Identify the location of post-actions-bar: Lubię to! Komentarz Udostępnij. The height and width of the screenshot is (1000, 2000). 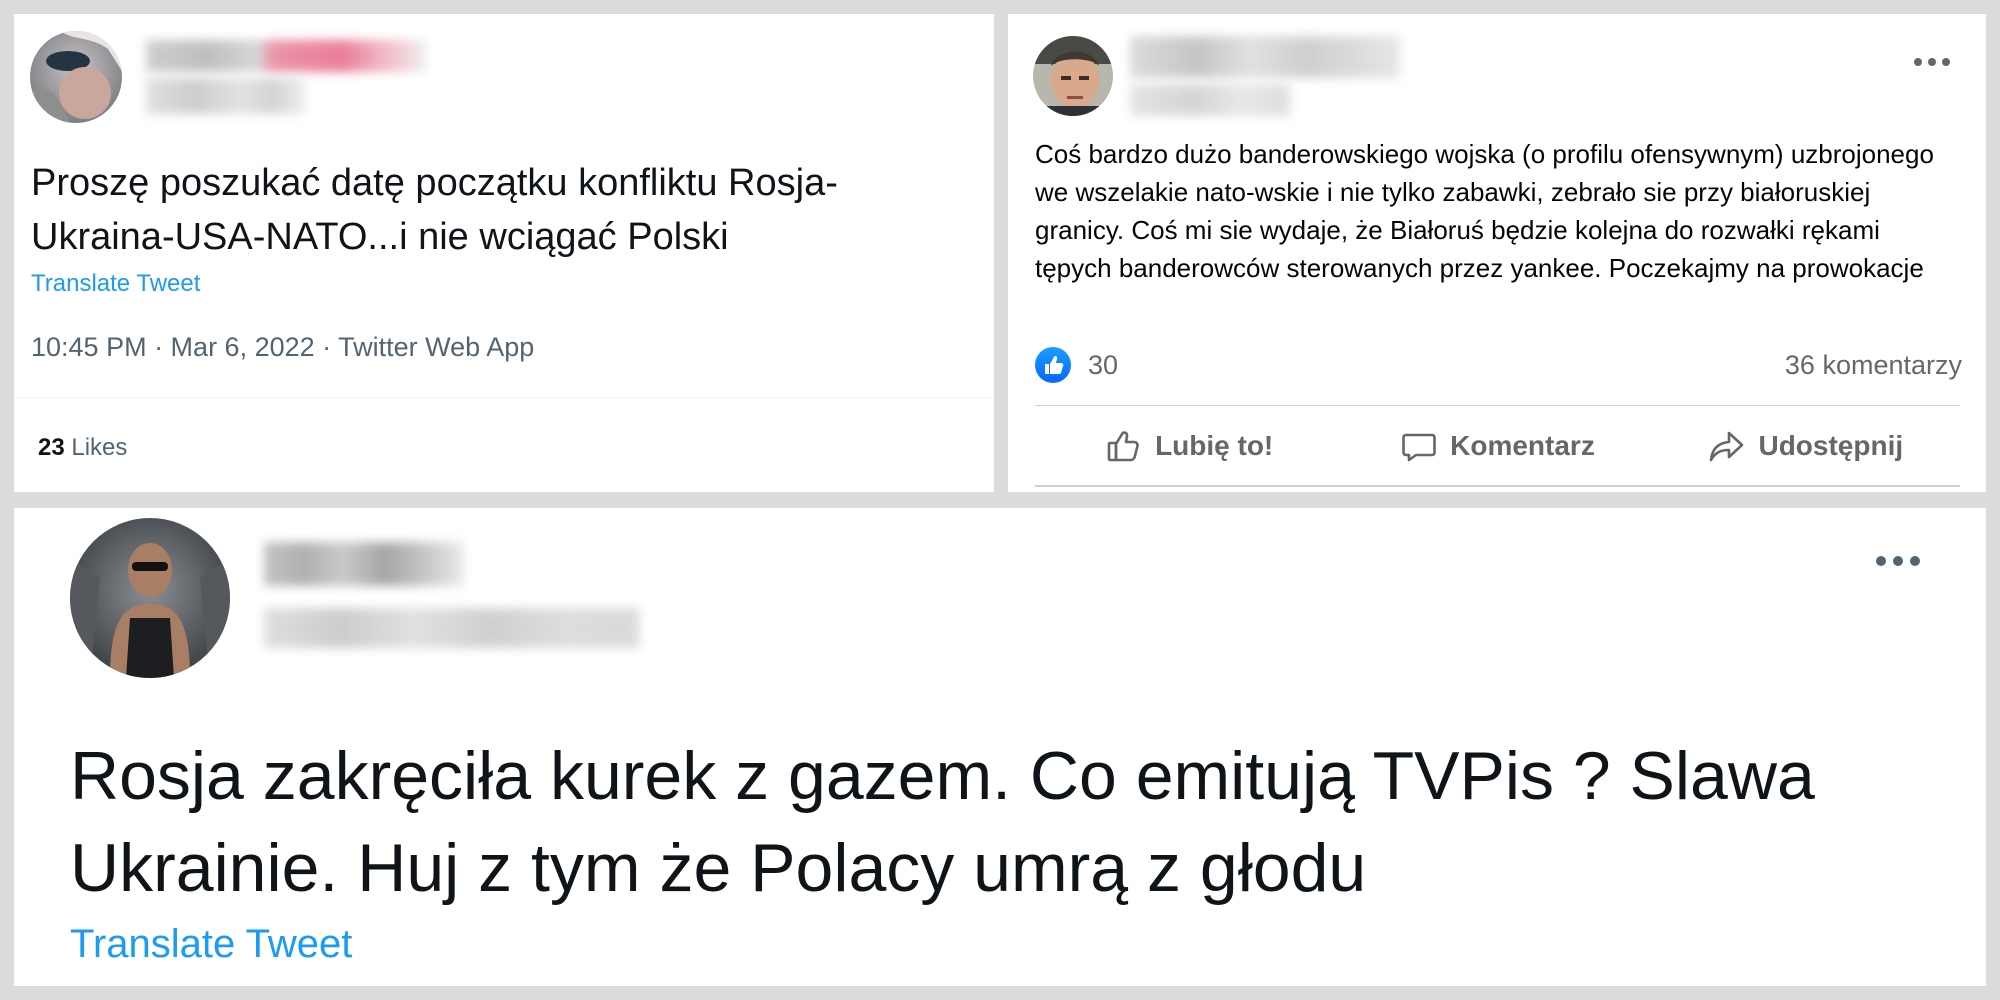
(1497, 446).